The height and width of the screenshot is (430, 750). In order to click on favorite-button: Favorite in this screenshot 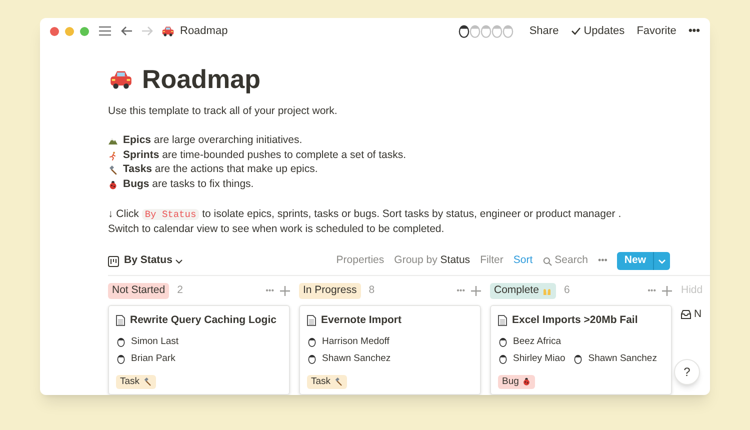, I will do `click(656, 31)`.